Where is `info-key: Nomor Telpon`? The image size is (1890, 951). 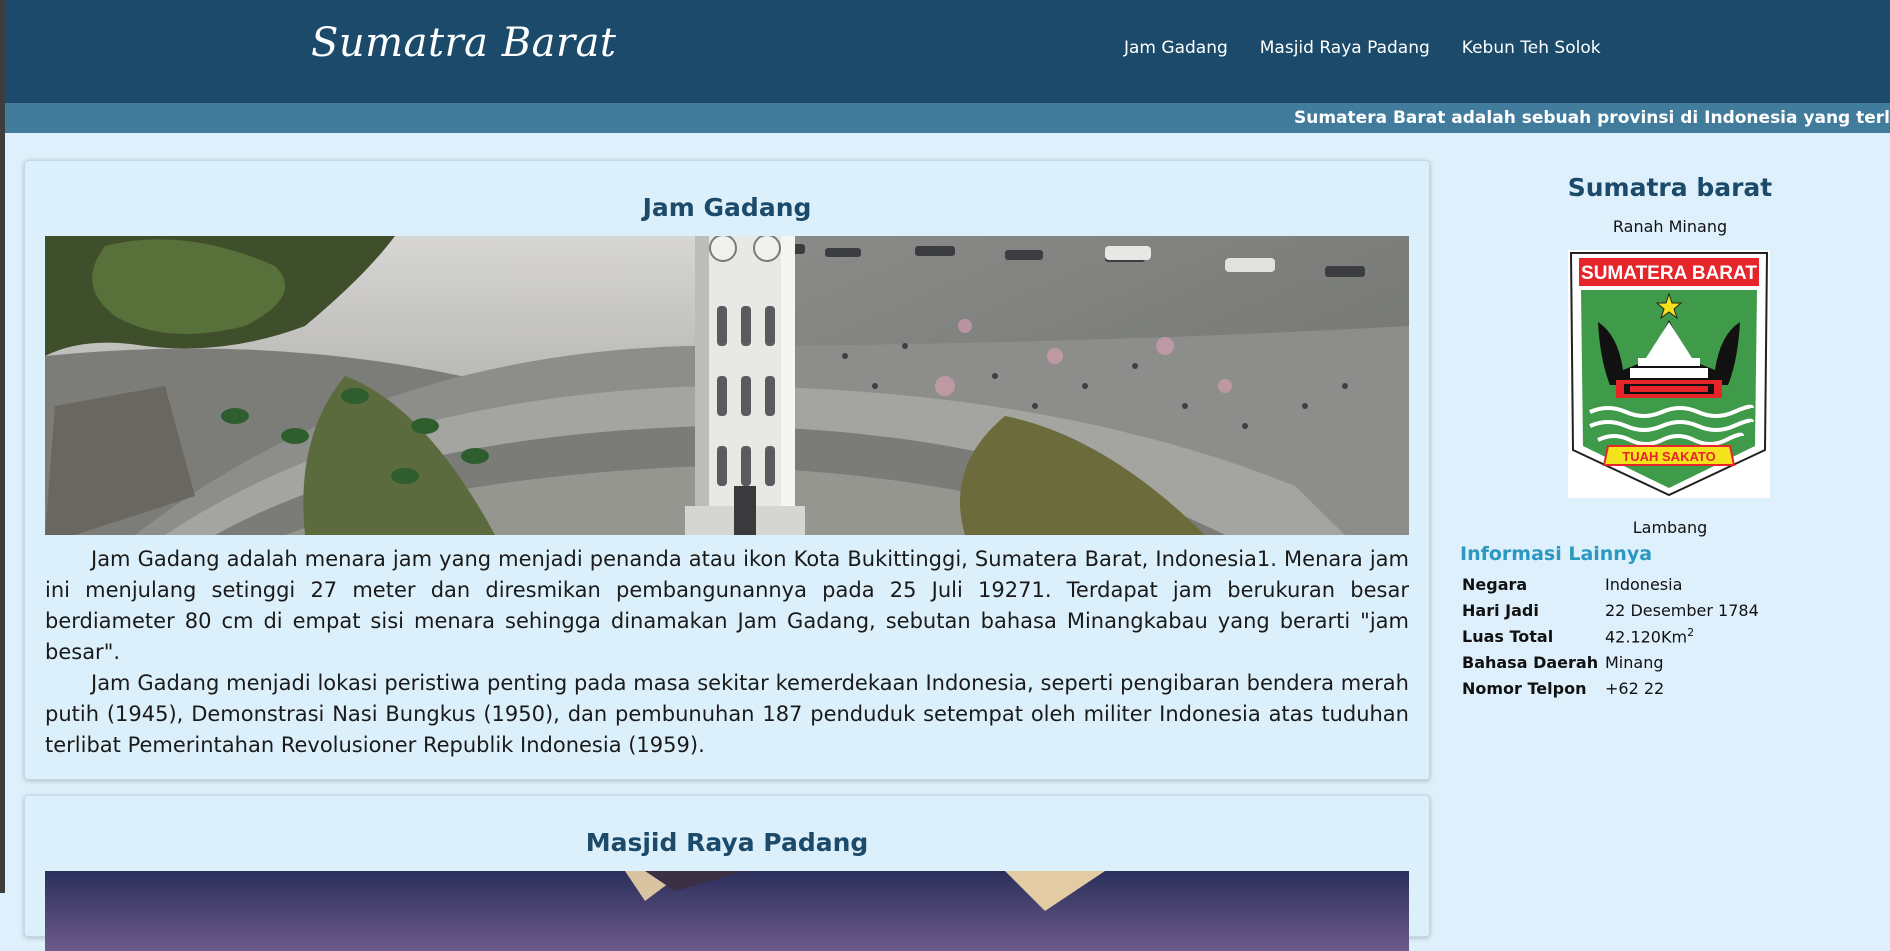
info-key: Nomor Telpon is located at coordinates (1524, 688).